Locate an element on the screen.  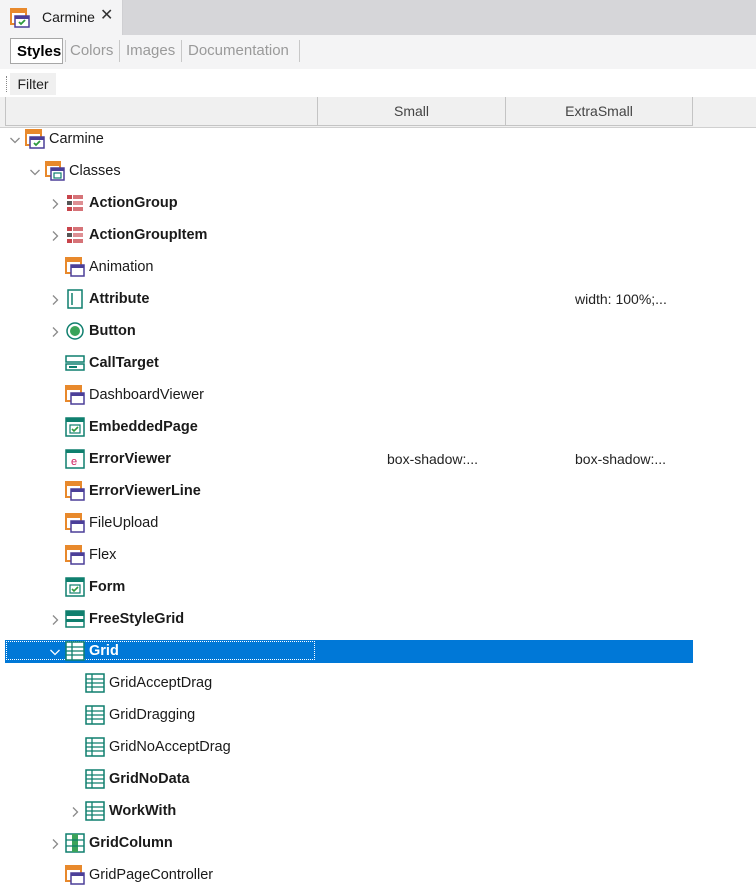
tree-row-label: GridAcceptDrag is located at coordinates (161, 683).